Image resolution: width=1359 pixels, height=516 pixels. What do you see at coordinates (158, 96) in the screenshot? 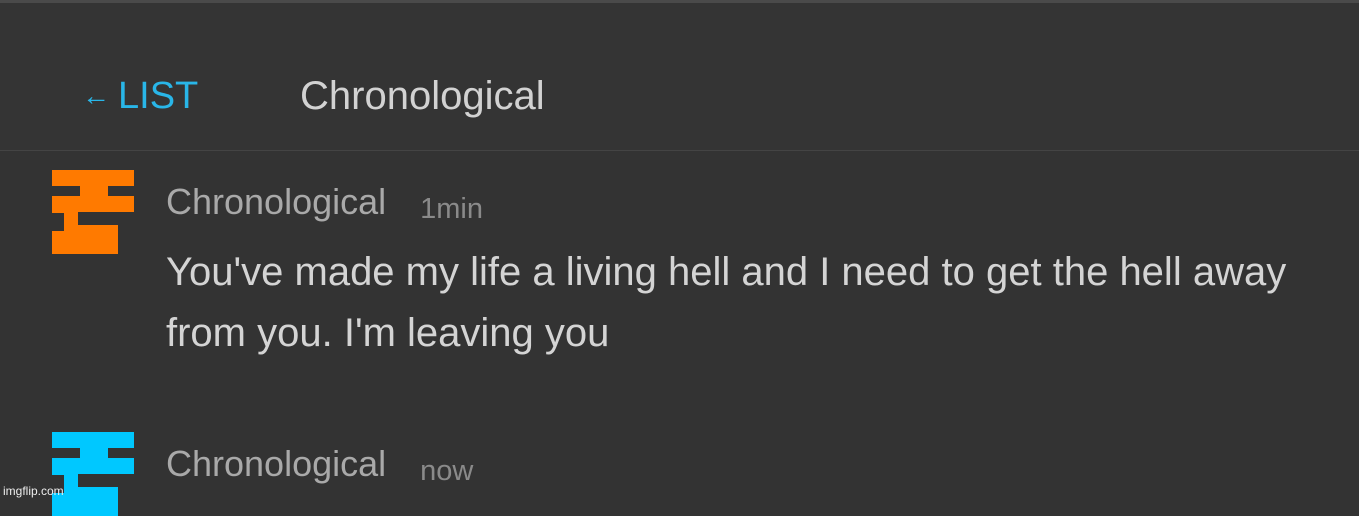
I see `back-to-list-label: LIST` at bounding box center [158, 96].